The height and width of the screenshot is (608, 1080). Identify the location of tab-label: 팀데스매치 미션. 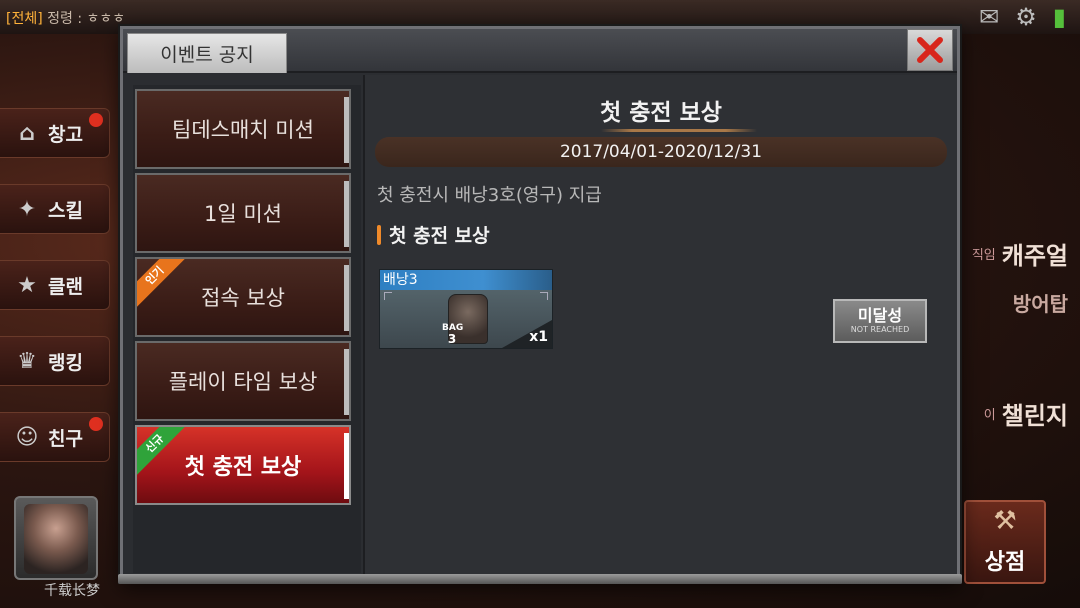
(243, 130).